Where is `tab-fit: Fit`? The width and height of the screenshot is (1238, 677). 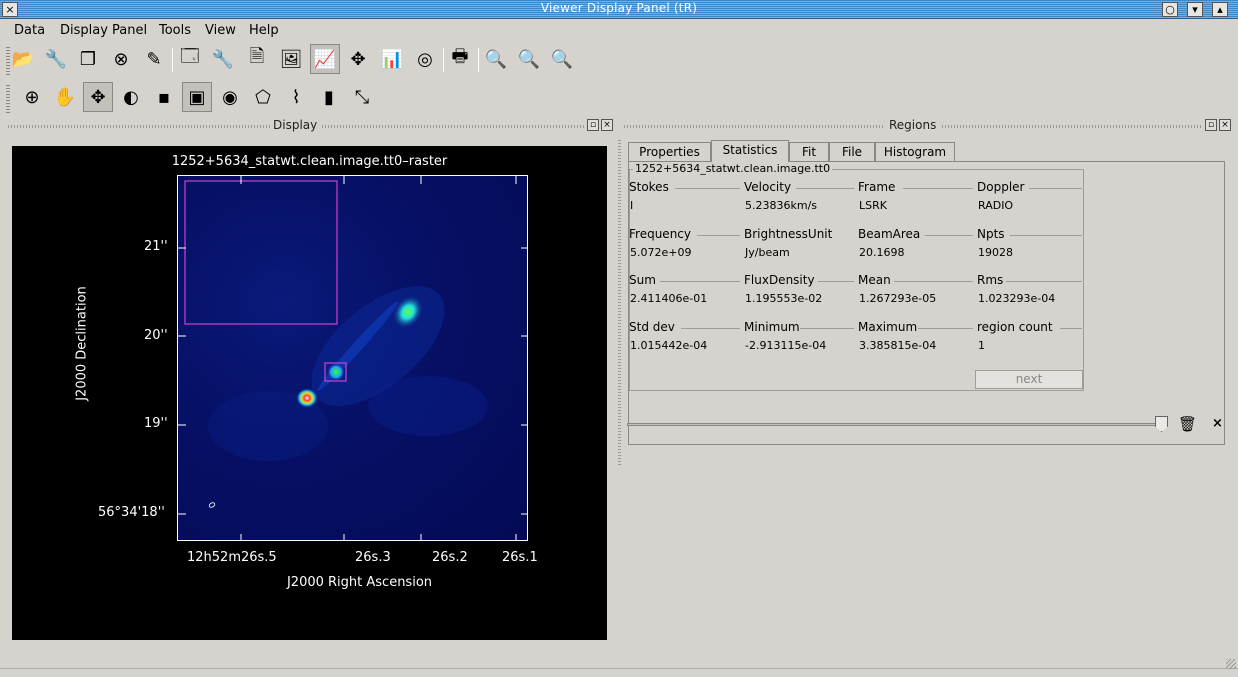
tab-fit: Fit is located at coordinates (809, 152).